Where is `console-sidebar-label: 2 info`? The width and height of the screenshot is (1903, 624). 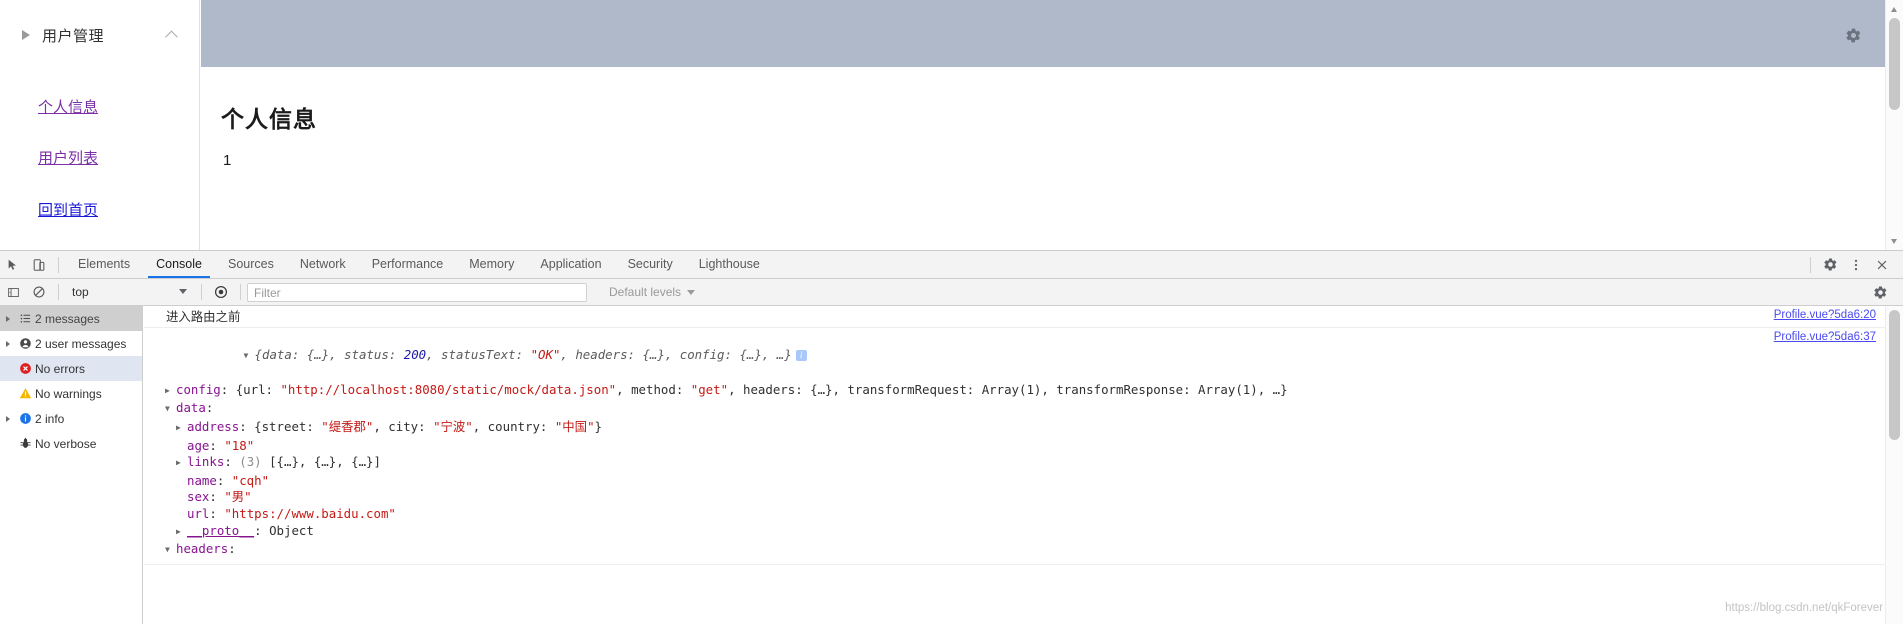 console-sidebar-label: 2 info is located at coordinates (50, 418).